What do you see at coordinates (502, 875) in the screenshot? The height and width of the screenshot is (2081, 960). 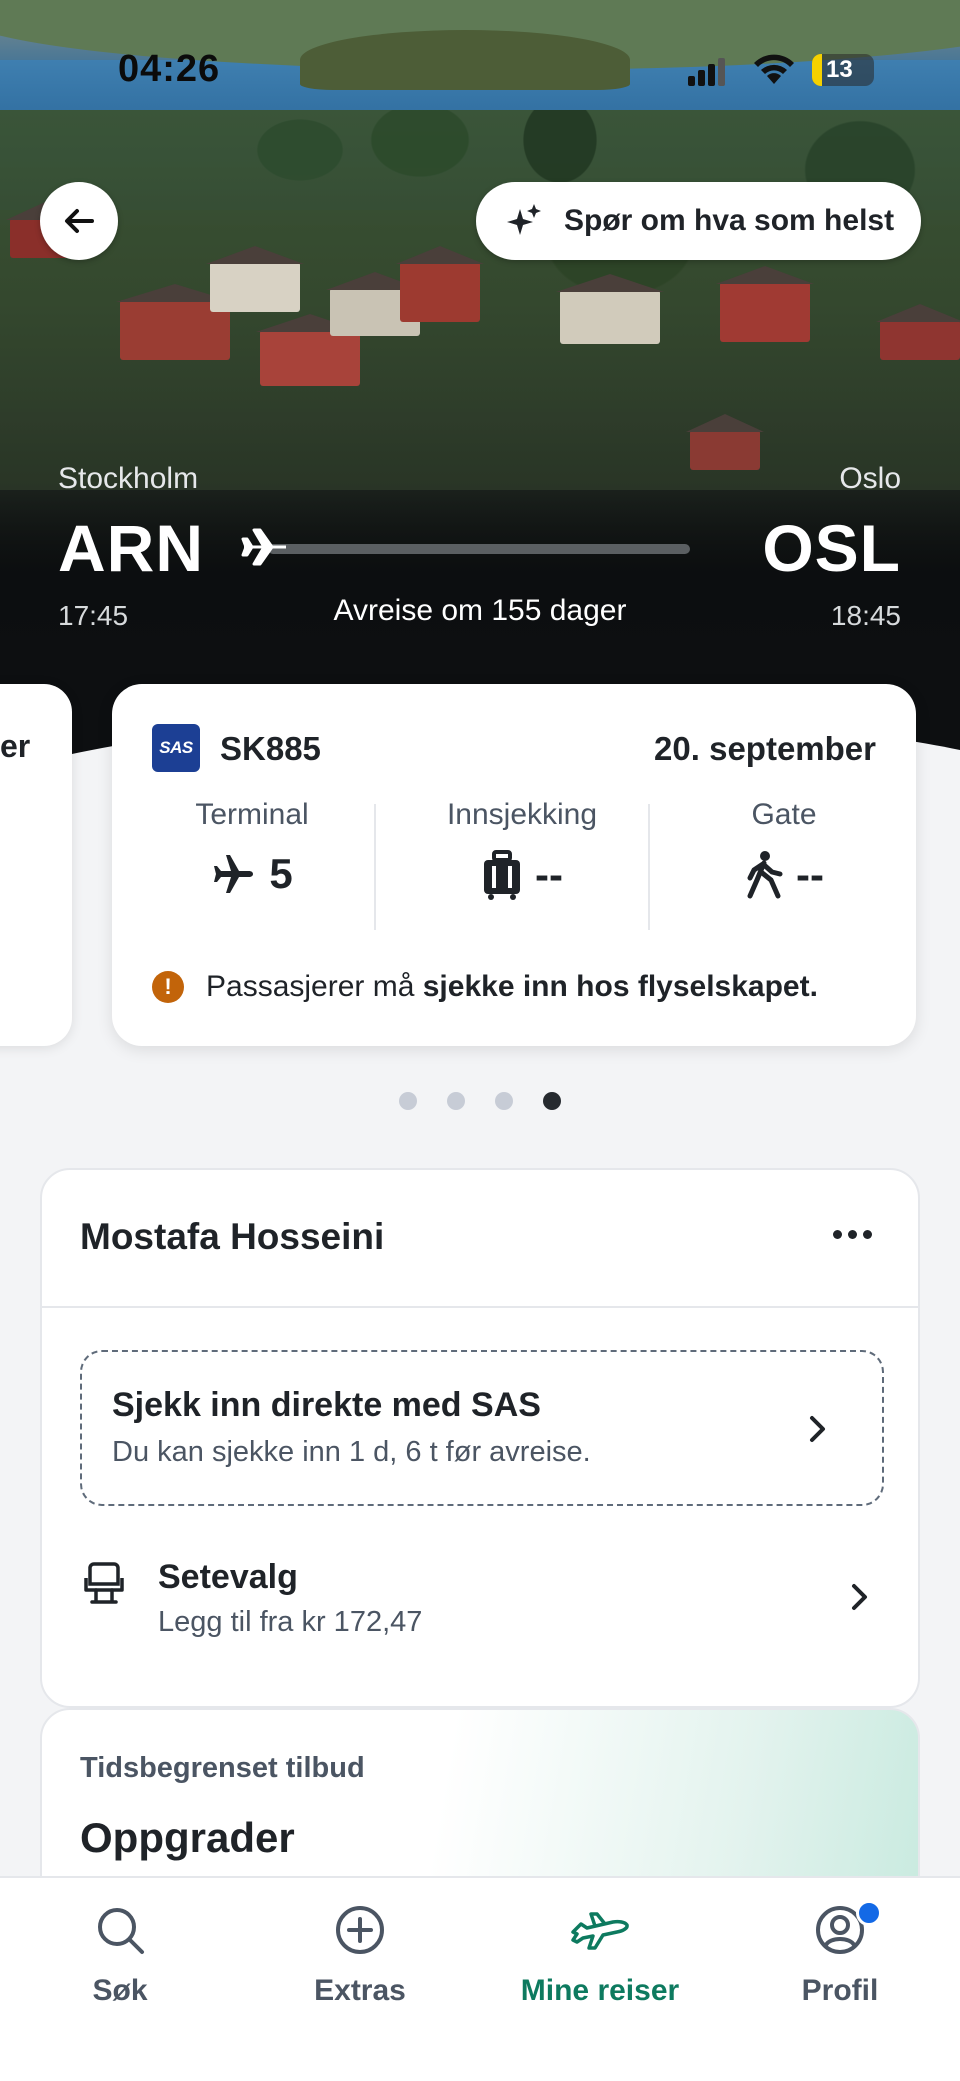 I see `luggage-icon` at bounding box center [502, 875].